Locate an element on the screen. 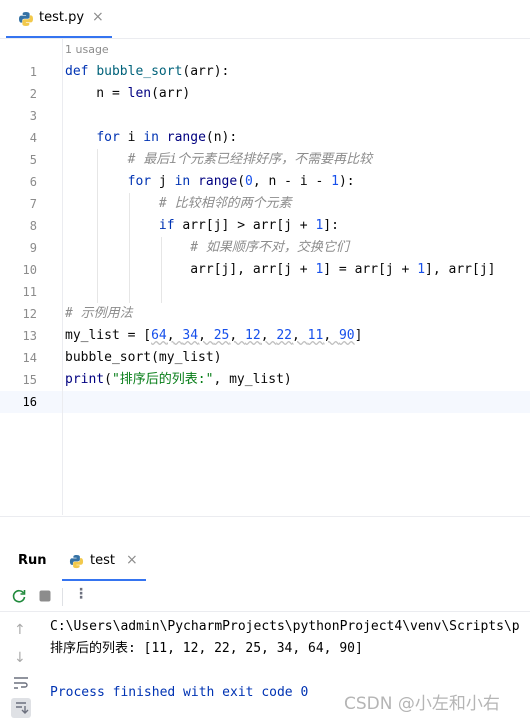 This screenshot has width=530, height=722. stop-icon is located at coordinates (45, 598).